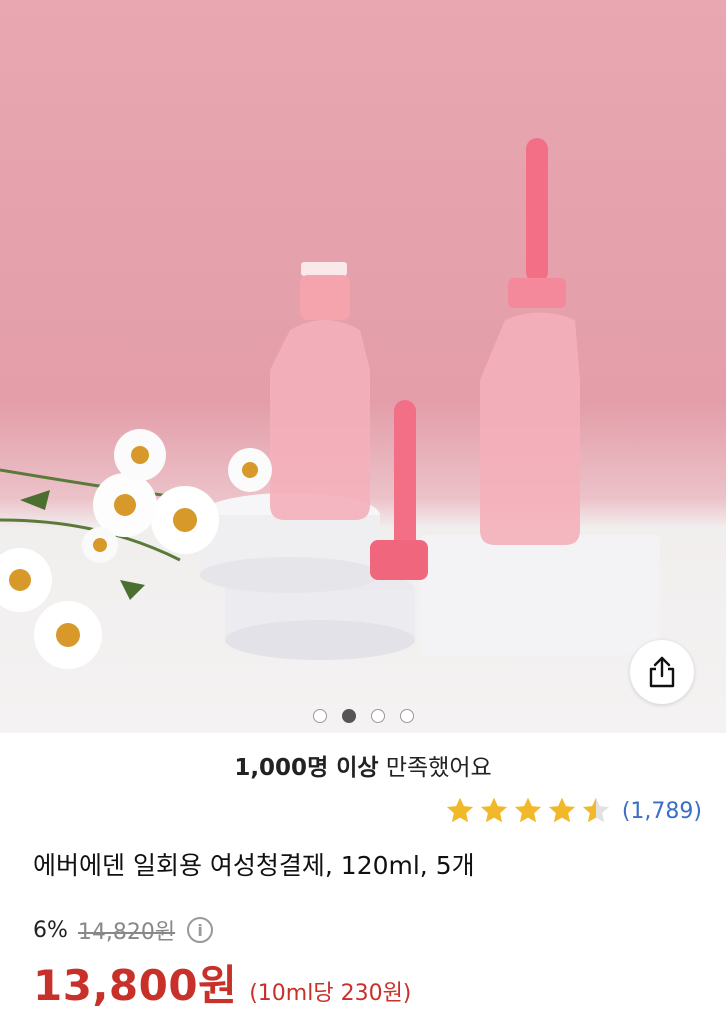  I want to click on unit-price: (10ml당 230원), so click(330, 993).